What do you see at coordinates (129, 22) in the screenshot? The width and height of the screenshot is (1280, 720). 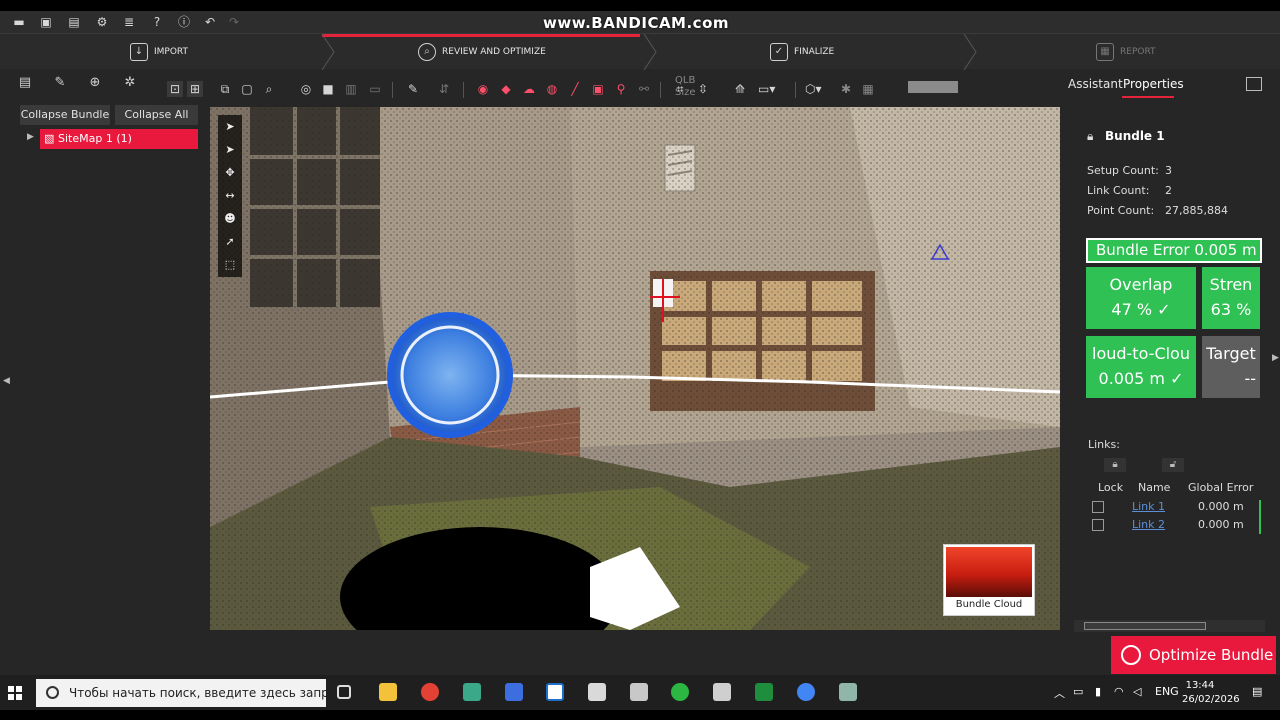 I see `layers-icon: ≣` at bounding box center [129, 22].